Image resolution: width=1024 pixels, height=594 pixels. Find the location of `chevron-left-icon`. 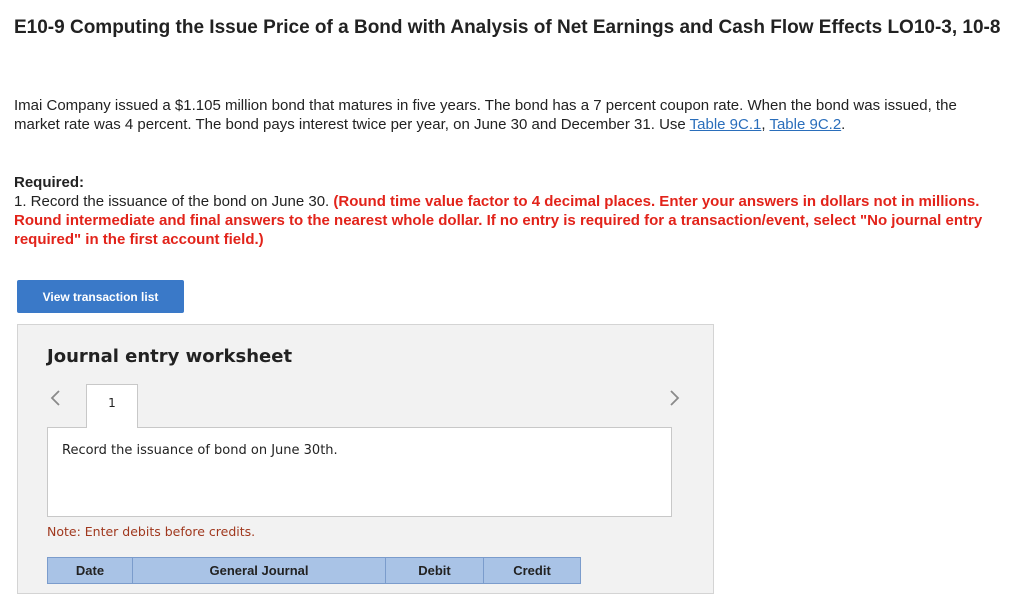

chevron-left-icon is located at coordinates (56, 399).